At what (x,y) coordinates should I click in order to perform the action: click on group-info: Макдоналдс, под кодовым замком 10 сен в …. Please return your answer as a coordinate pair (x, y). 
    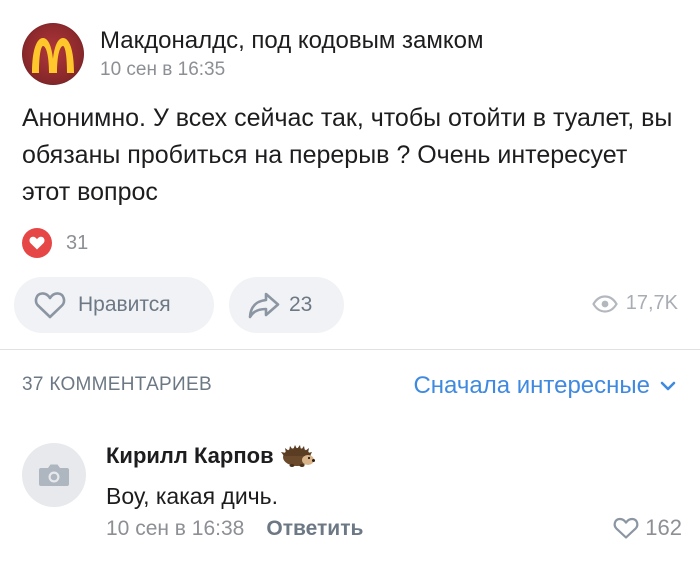
    Looking at the image, I should click on (291, 54).